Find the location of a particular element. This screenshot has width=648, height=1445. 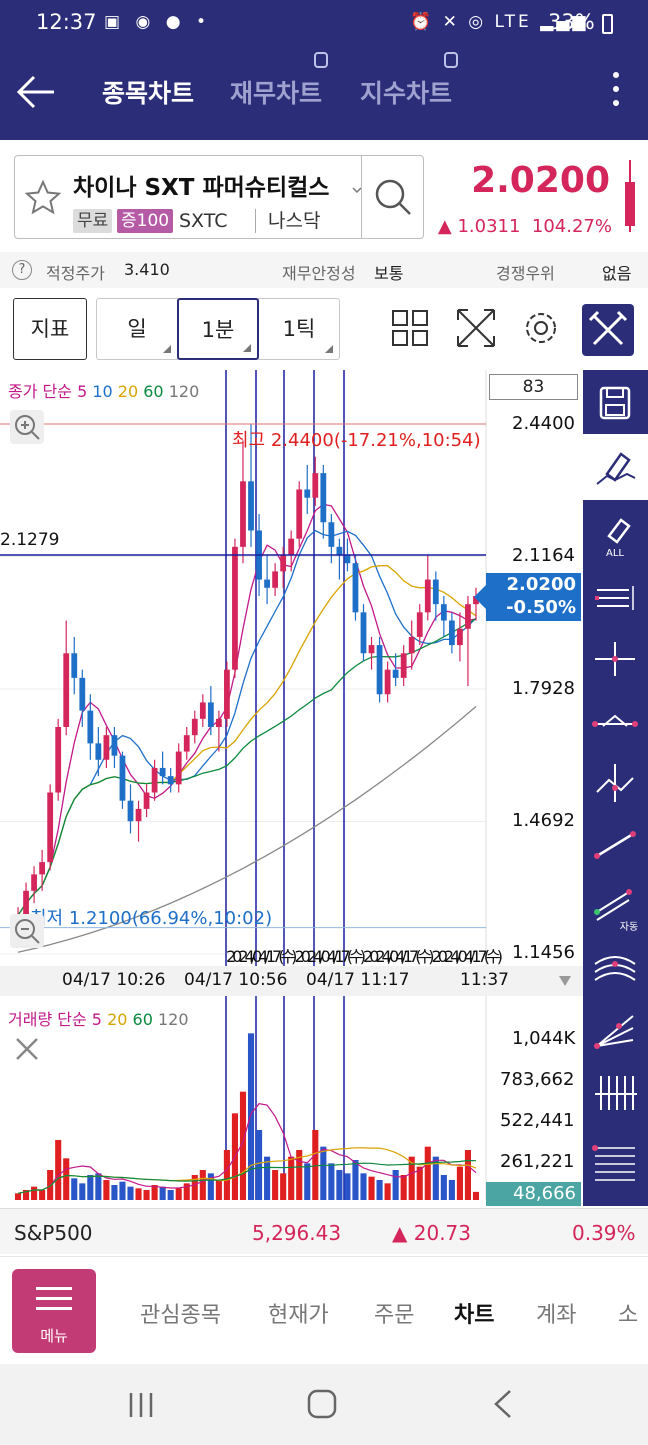

price-legend: 종가 단순 5 10 20 60 120 is located at coordinates (103, 390).